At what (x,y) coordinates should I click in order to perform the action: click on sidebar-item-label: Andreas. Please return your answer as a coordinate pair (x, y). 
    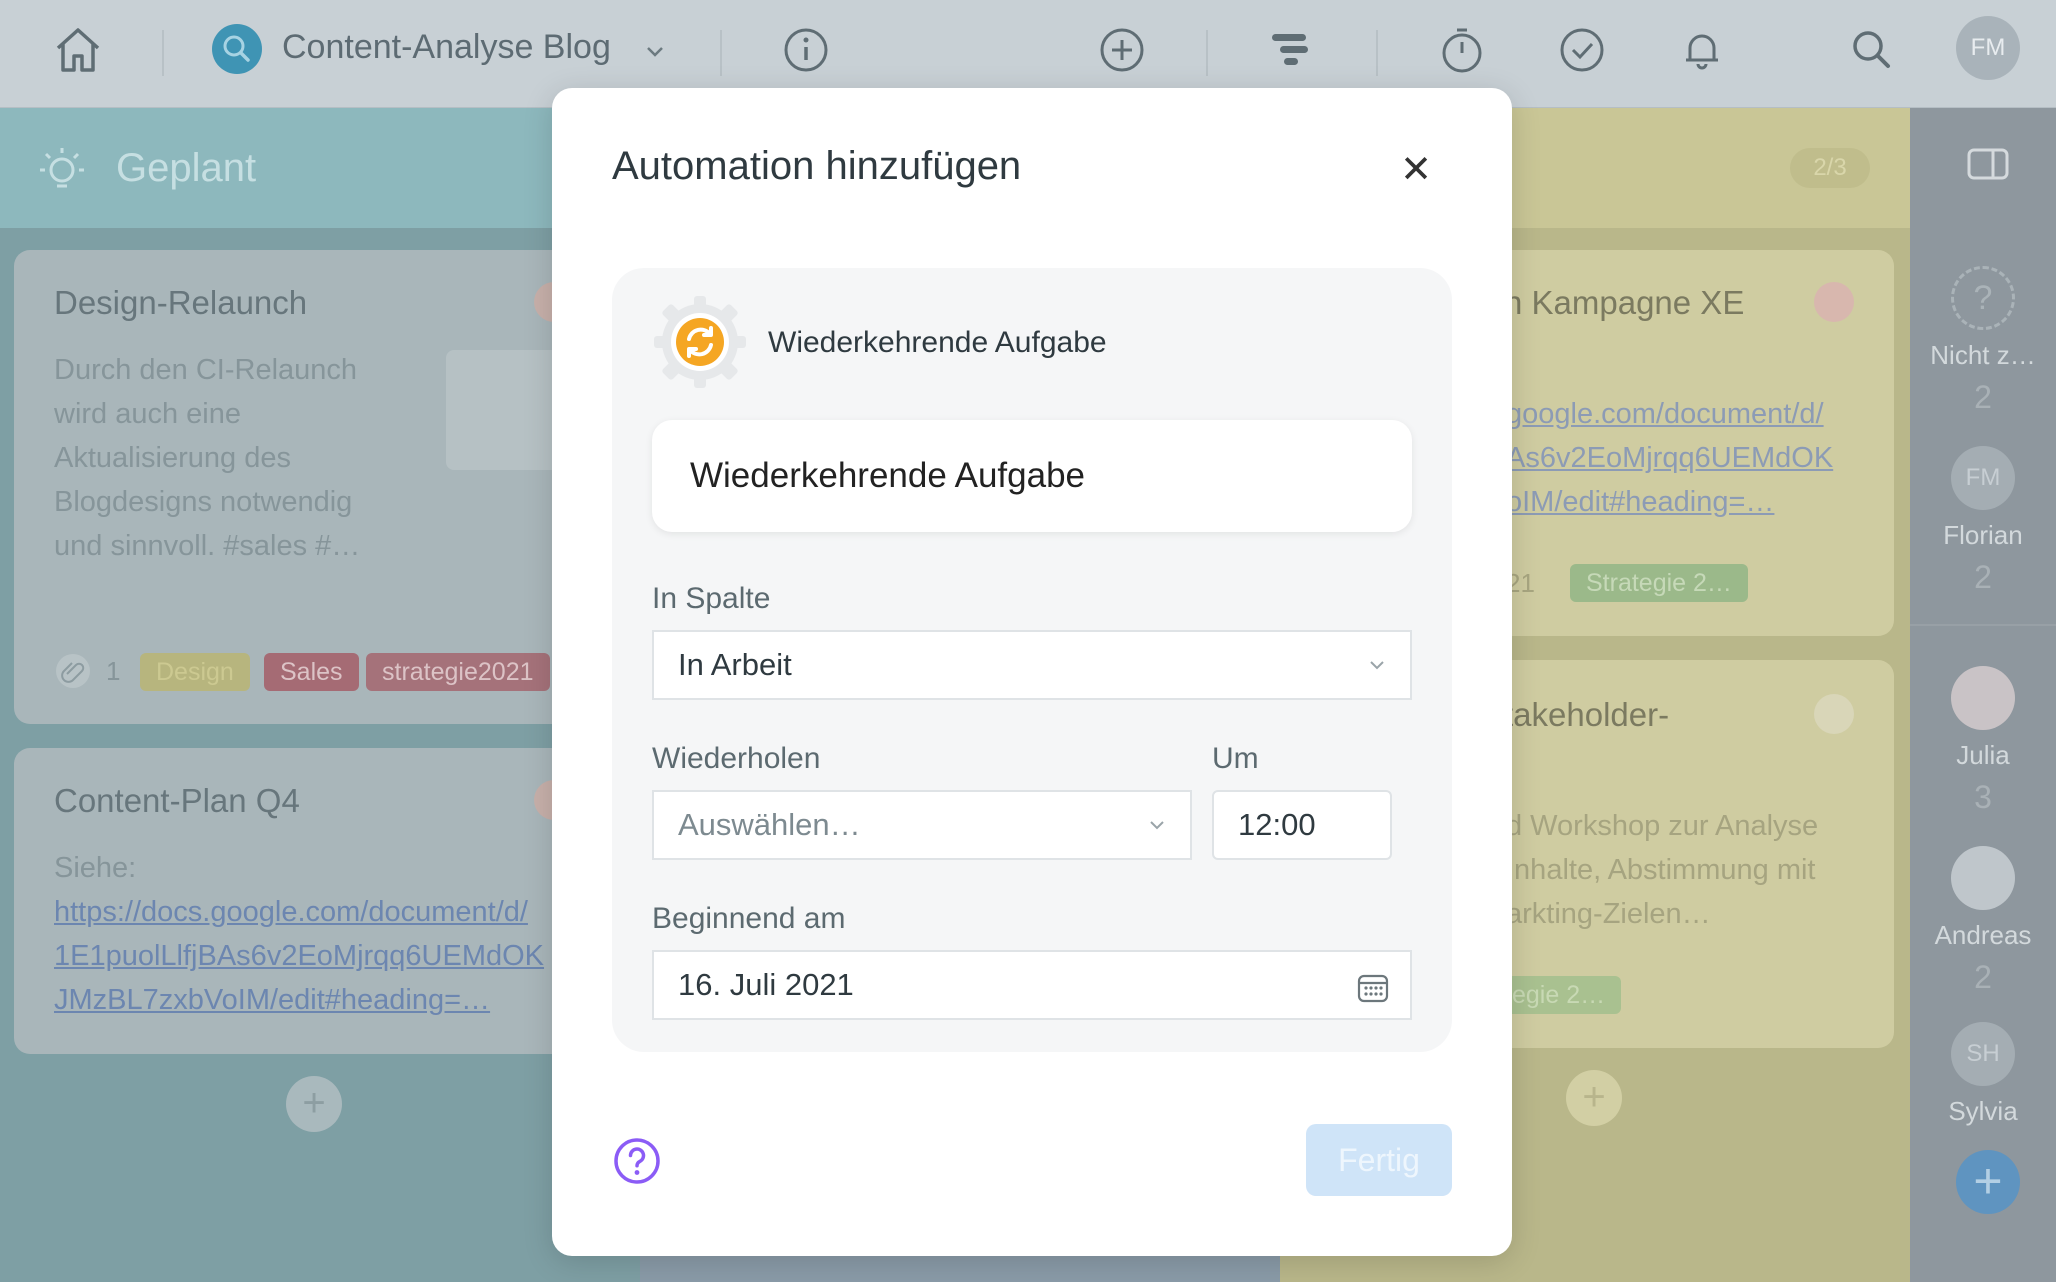
    Looking at the image, I should click on (1983, 935).